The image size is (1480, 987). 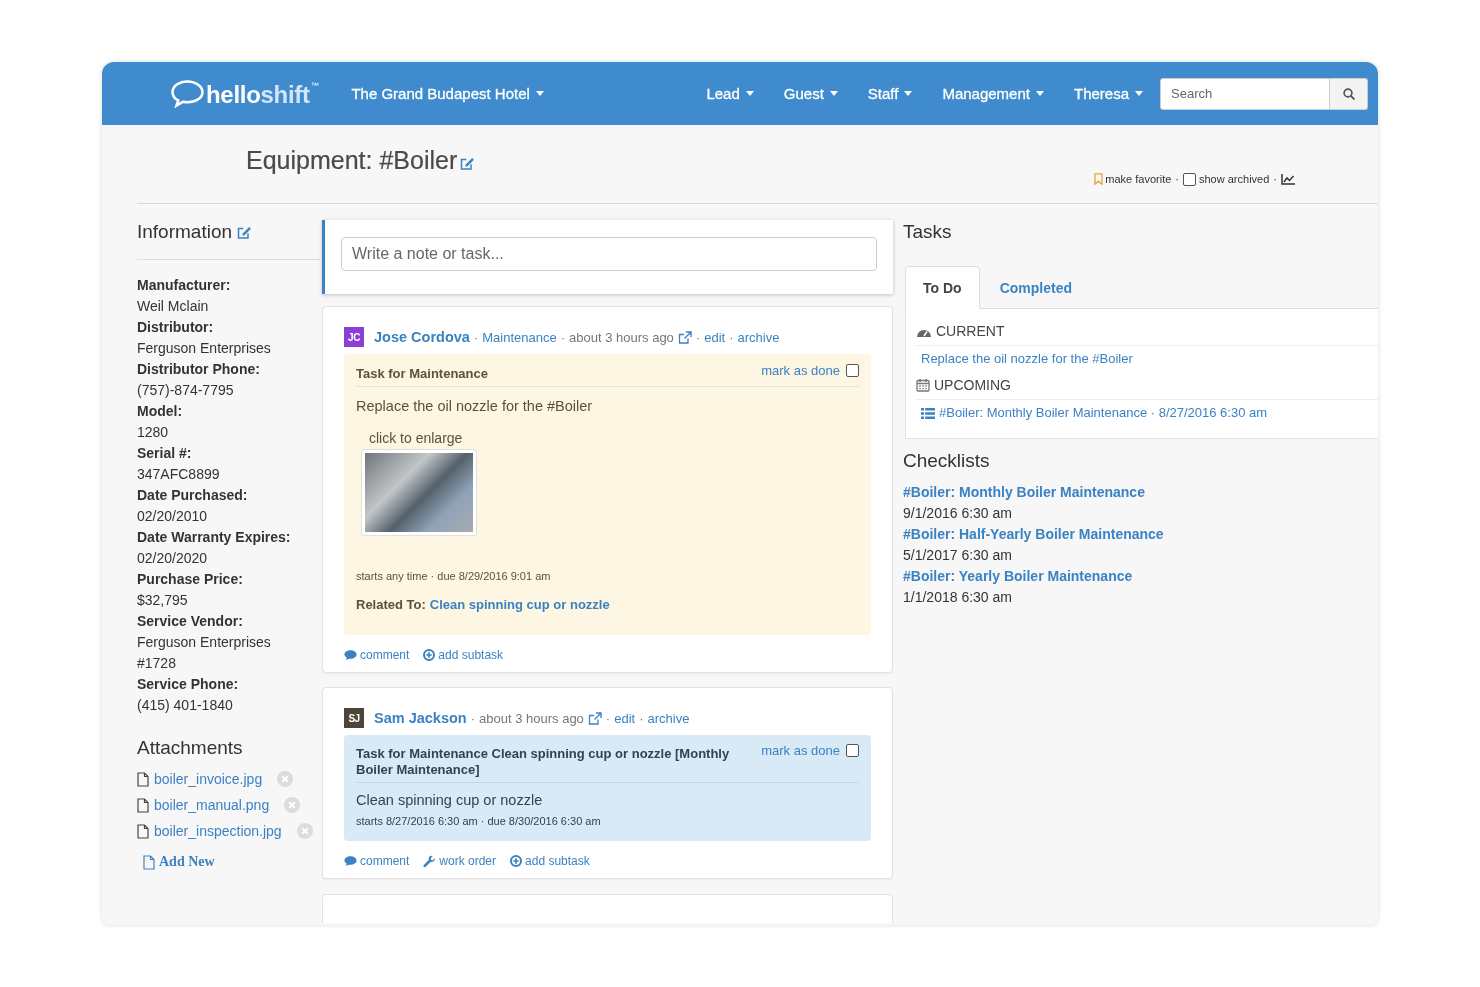 I want to click on wrench-icon, so click(x=430, y=861).